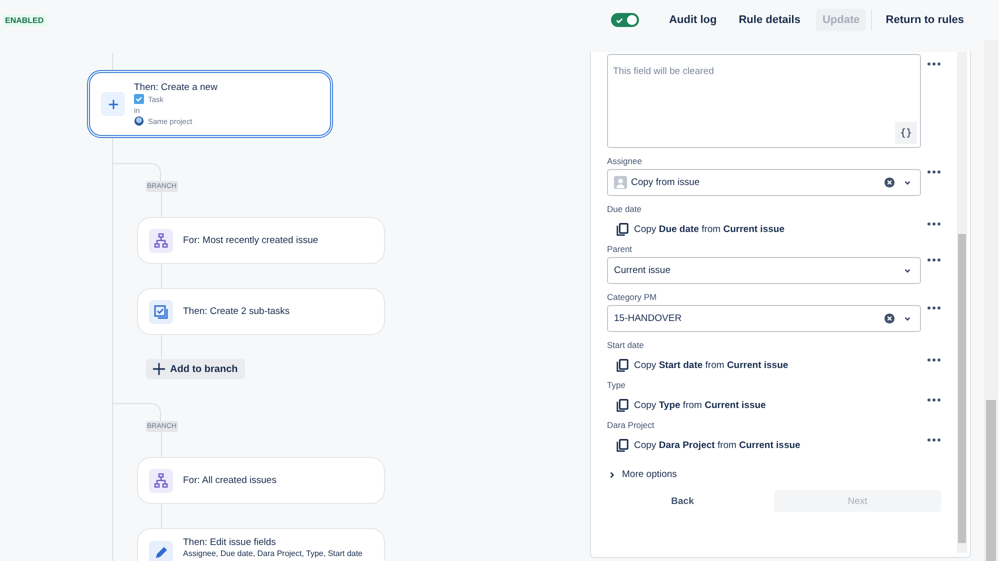  I want to click on rule-node: Then: Create 2 sub-tasks, so click(261, 311).